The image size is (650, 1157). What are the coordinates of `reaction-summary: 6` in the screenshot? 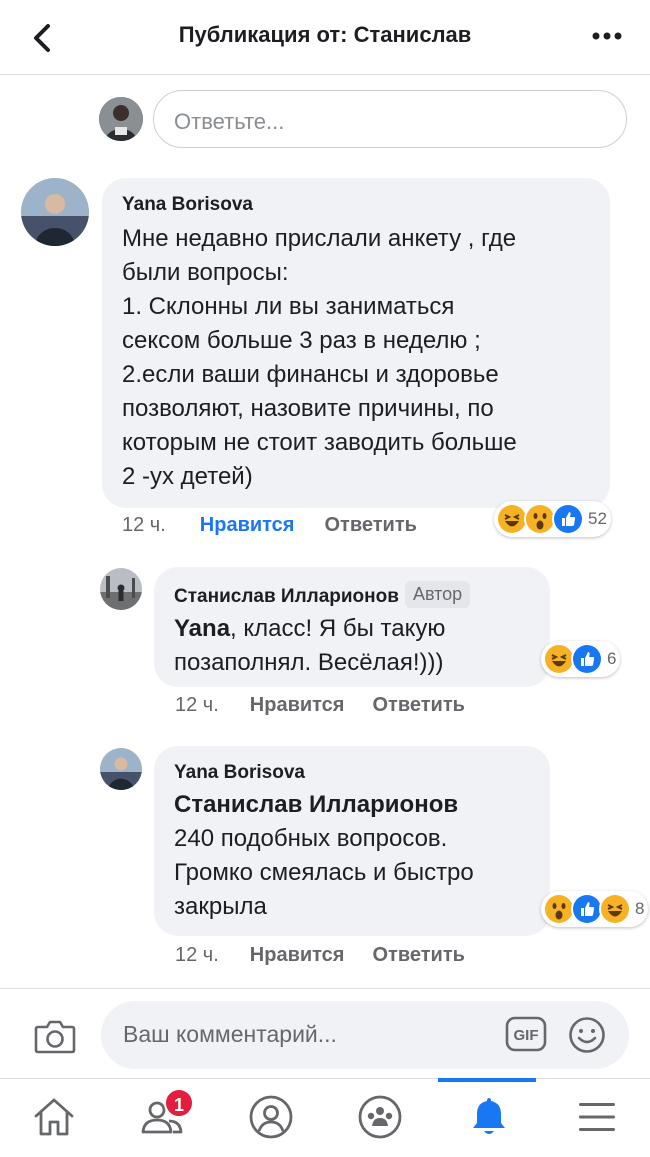 It's located at (581, 659).